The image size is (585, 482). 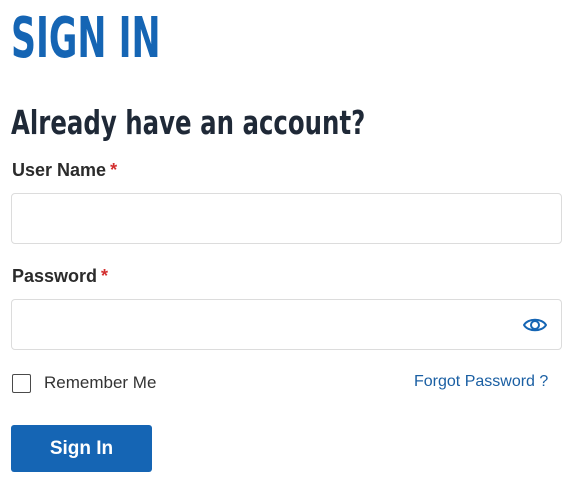 What do you see at coordinates (105, 276) in the screenshot?
I see `password-required-mark: *` at bounding box center [105, 276].